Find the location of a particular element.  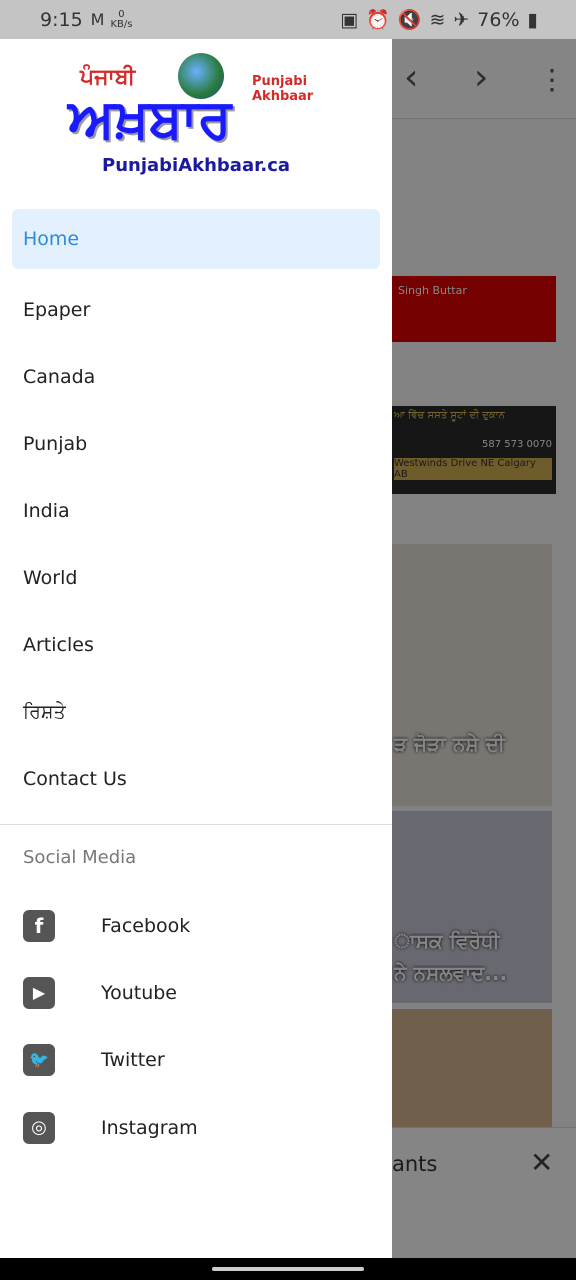

news-image-1: ੜ ਜੋੜਾ ਨਸ਼ੇ ਦੀ is located at coordinates (471, 675).